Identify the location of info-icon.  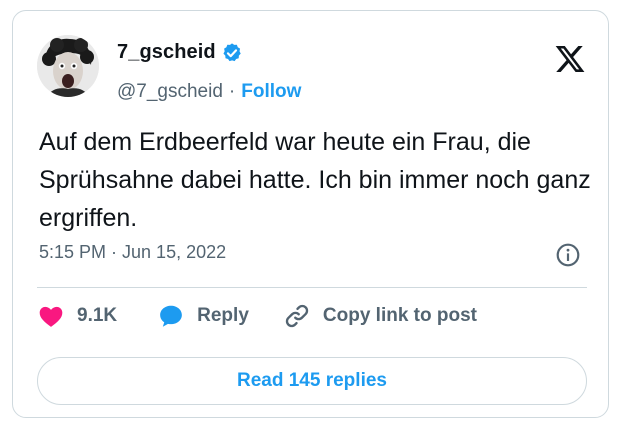
(568, 255).